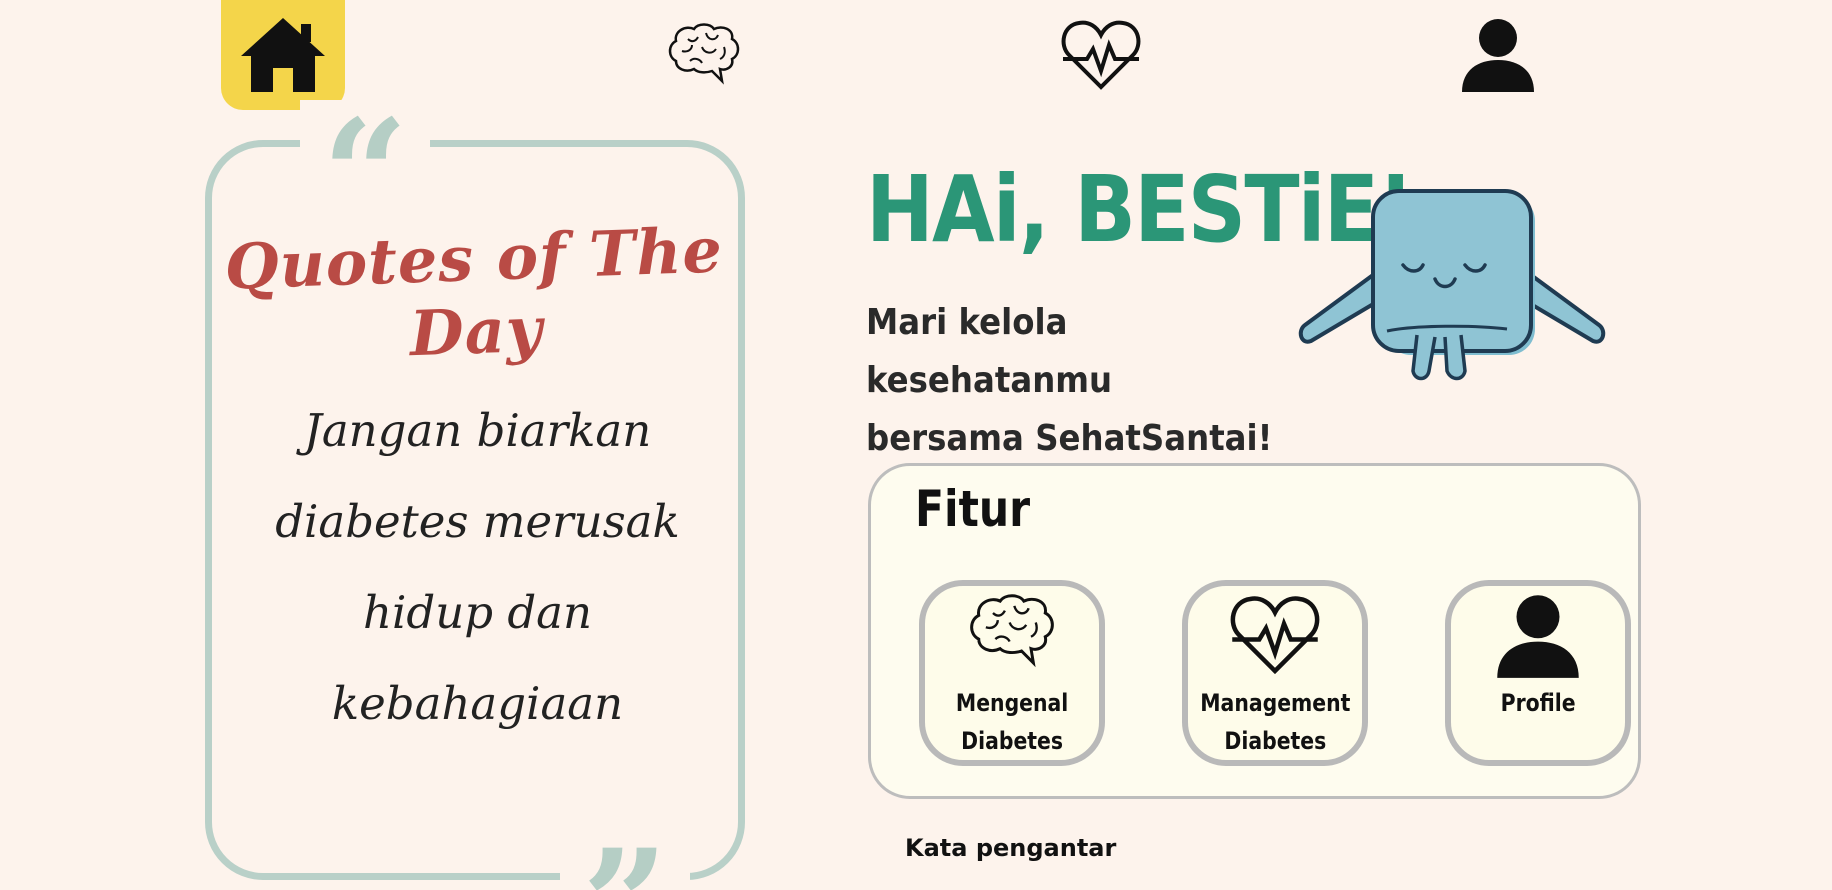  Describe the element at coordinates (1452, 285) in the screenshot. I see `mascot-illustration` at that location.